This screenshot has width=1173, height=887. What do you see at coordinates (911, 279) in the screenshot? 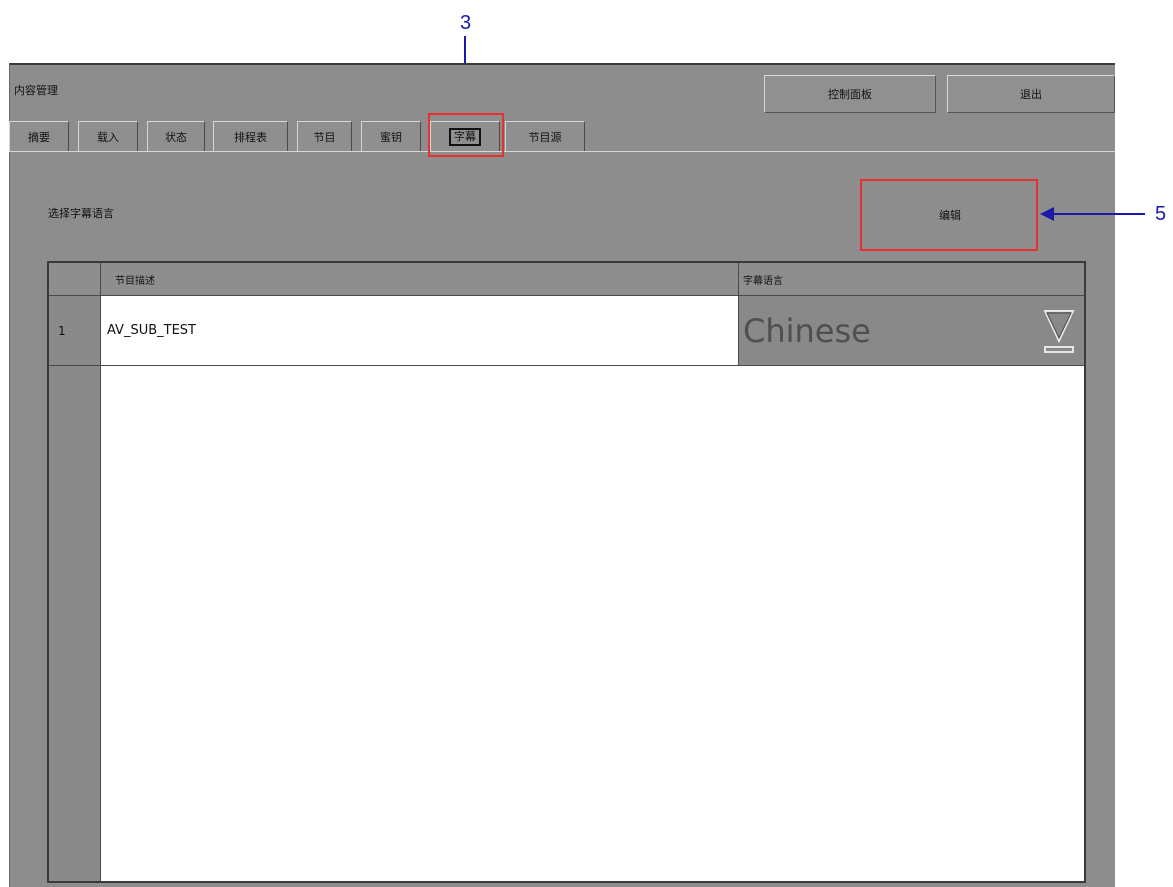
I see `column-header-subtitle-language: 字幕语言` at bounding box center [911, 279].